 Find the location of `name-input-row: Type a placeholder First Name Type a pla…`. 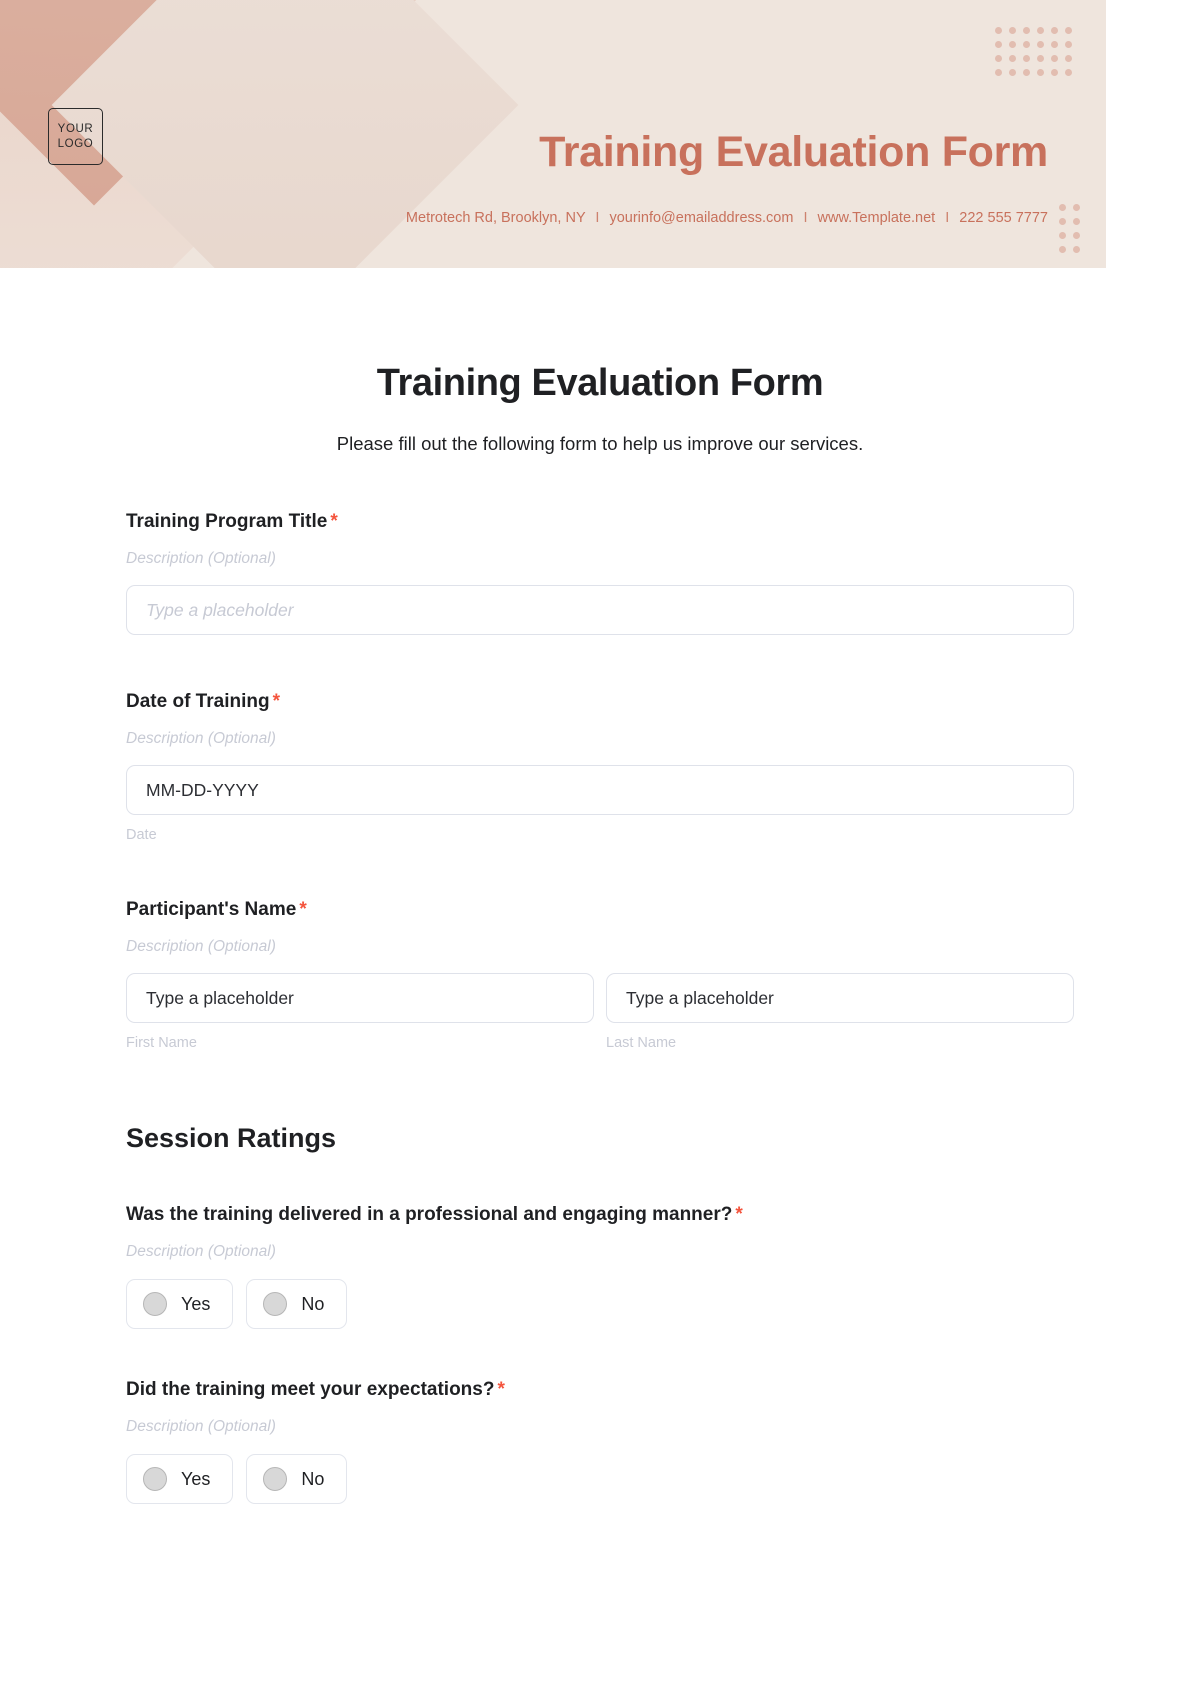

name-input-row: Type a placeholder First Name Type a pla… is located at coordinates (600, 1012).